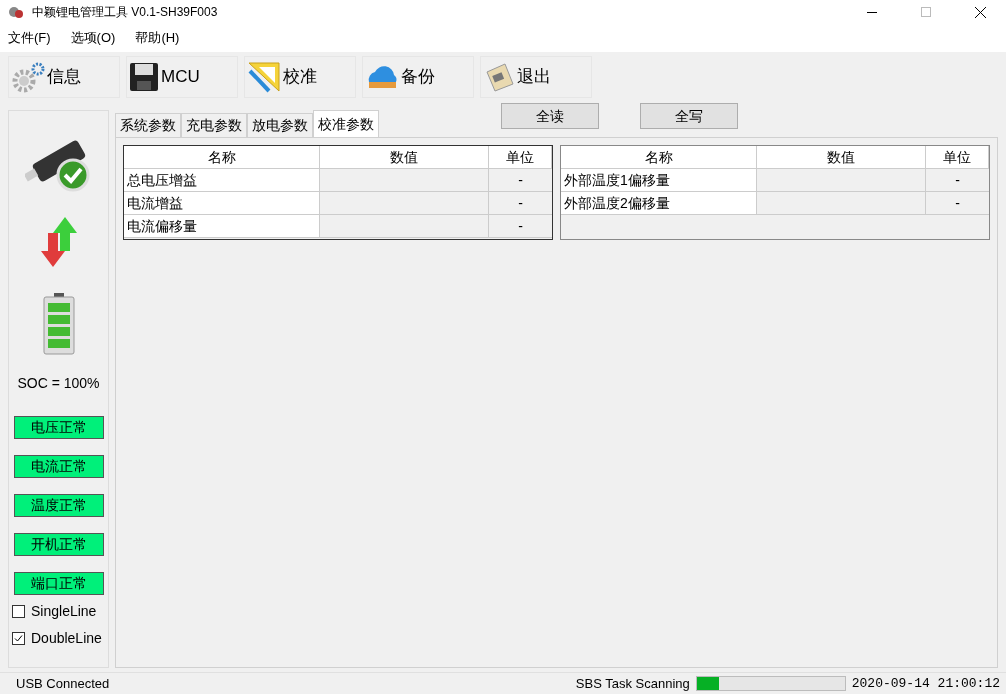  What do you see at coordinates (58, 583) in the screenshot?
I see `status-indicator: 端口正常` at bounding box center [58, 583].